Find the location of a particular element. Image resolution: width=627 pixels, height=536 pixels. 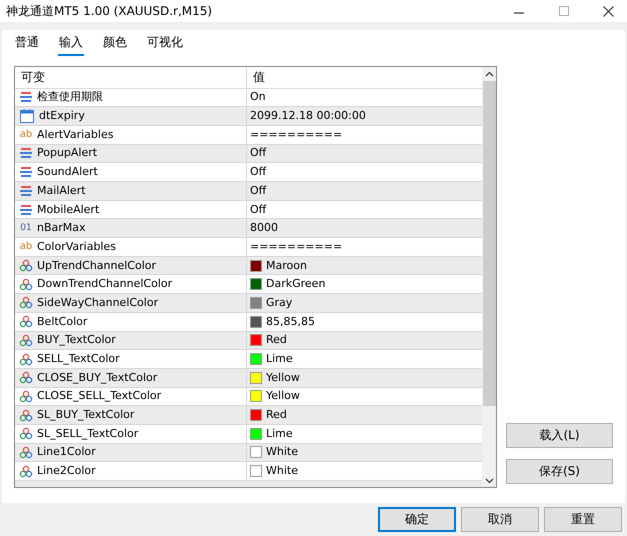

parameter-name: CLOSE_SELL_TextColor is located at coordinates (99, 396).